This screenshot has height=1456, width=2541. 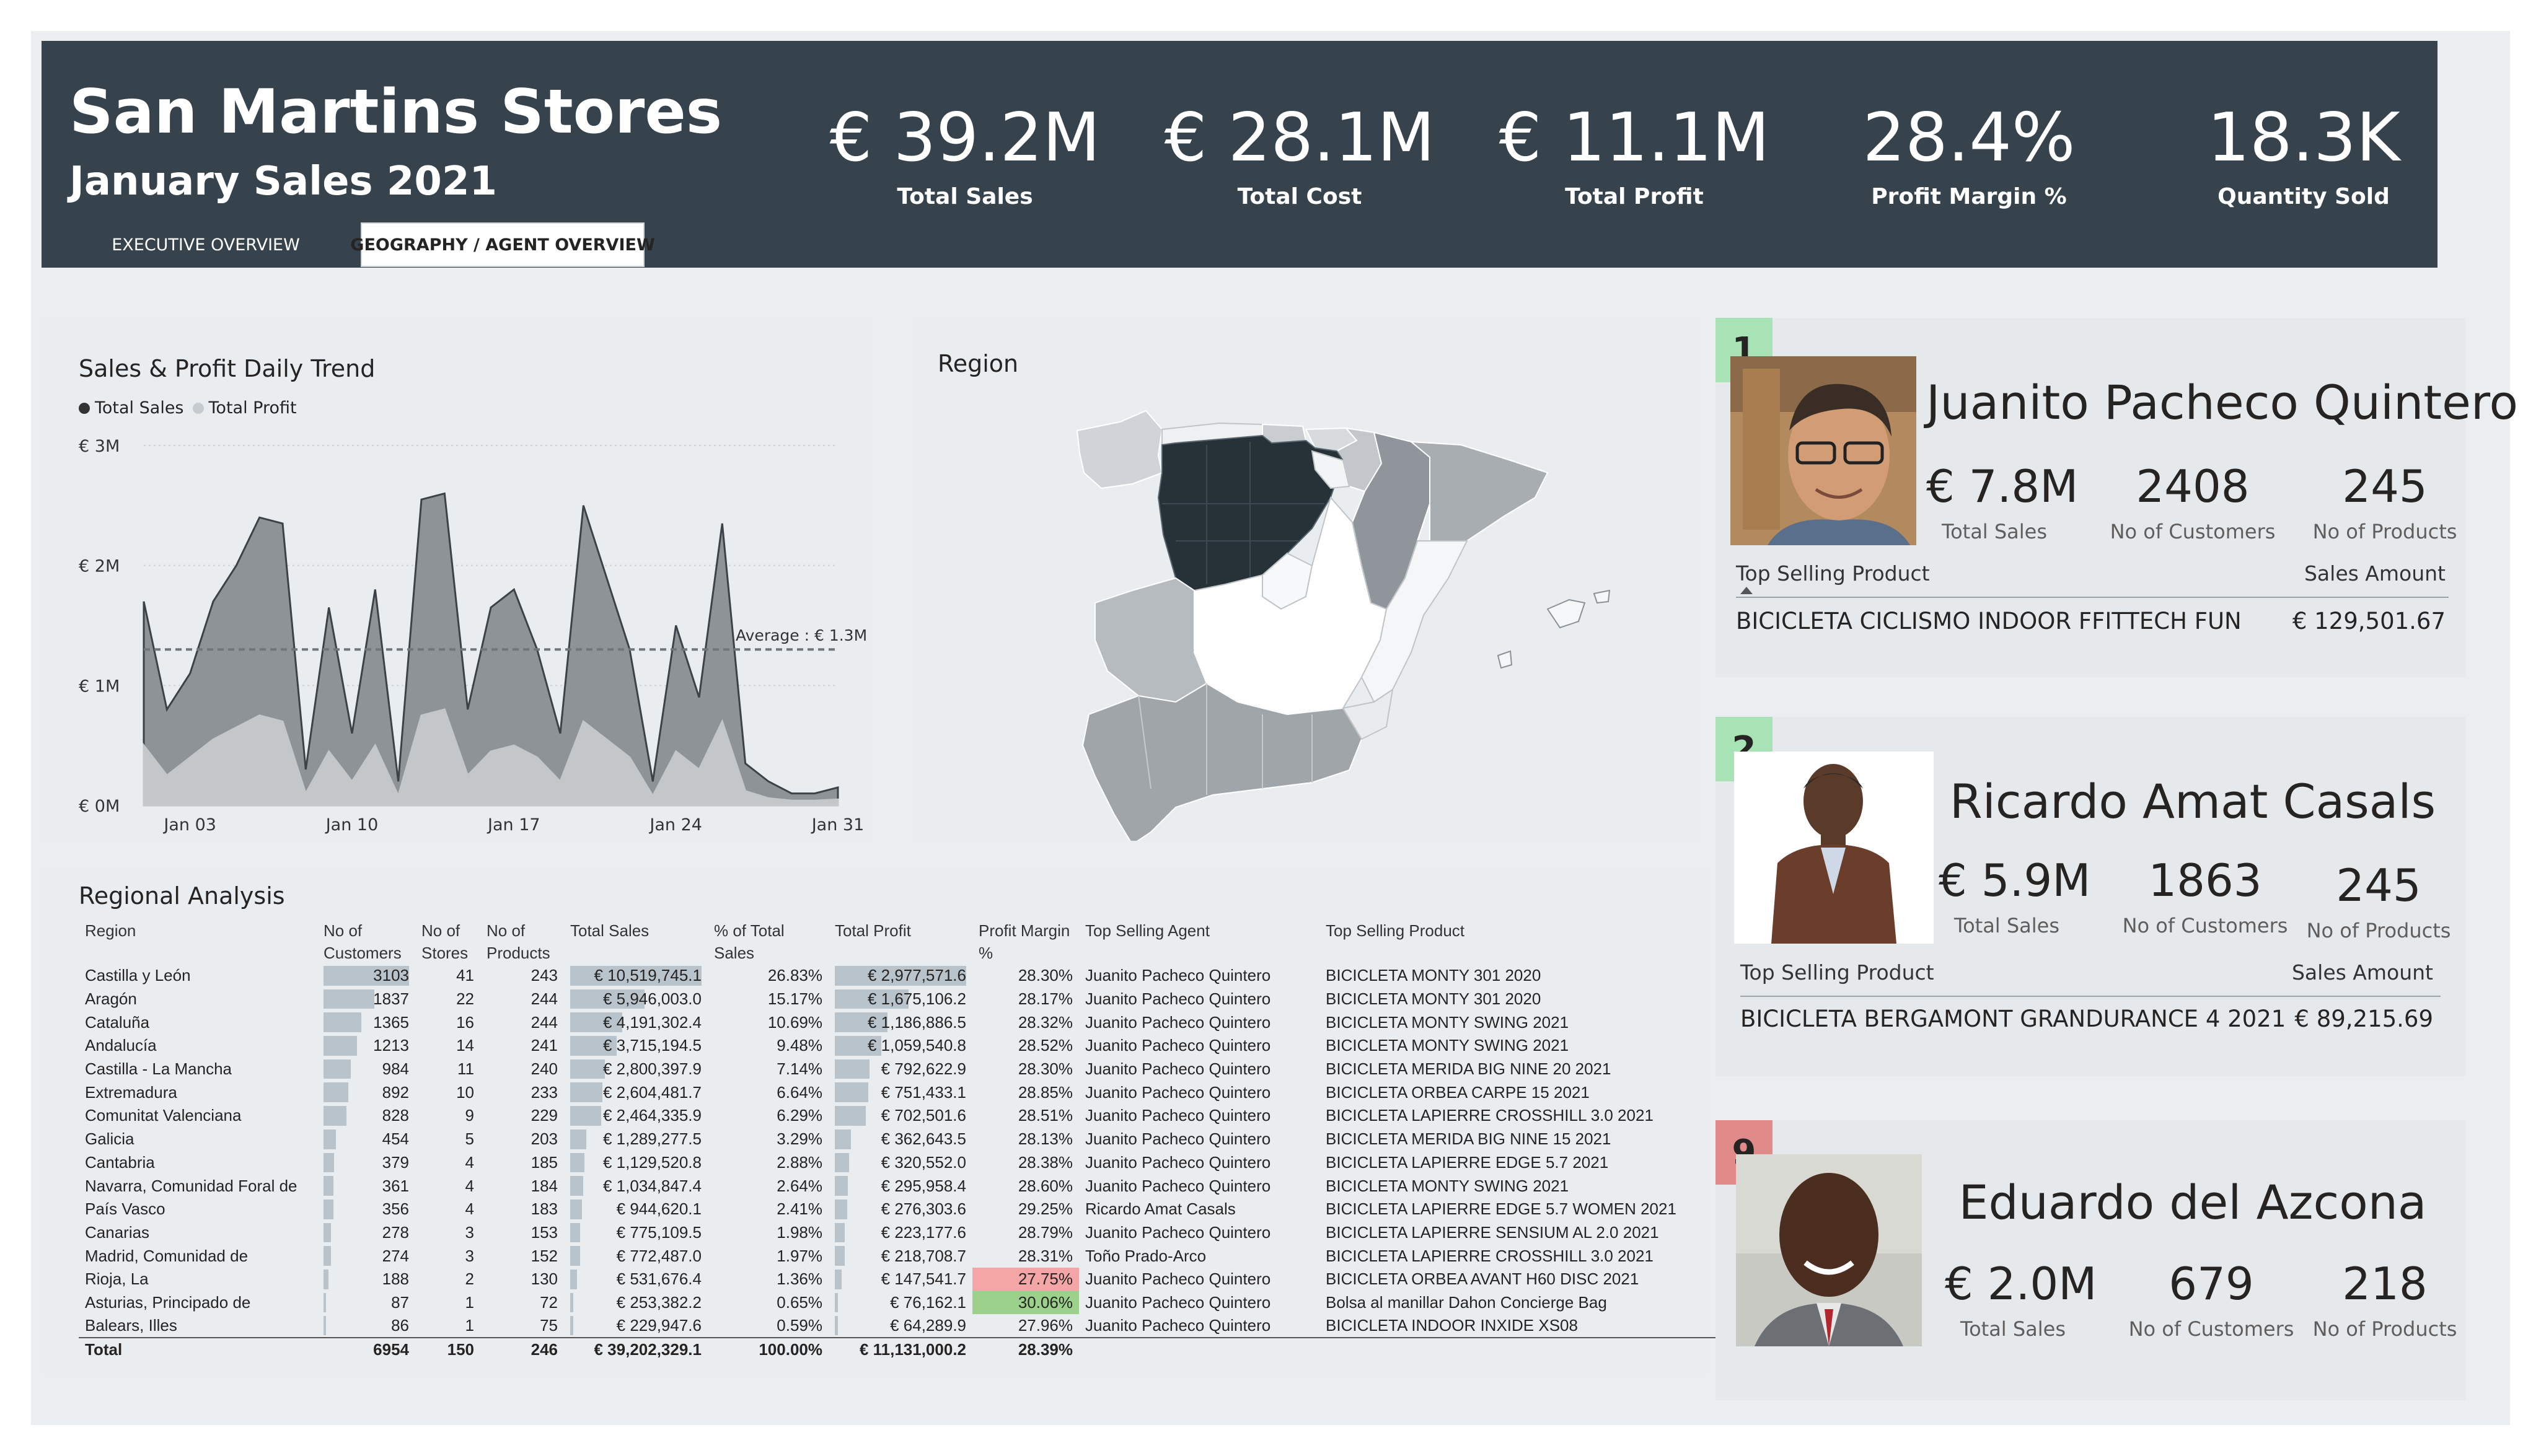 I want to click on table-cell: 361, so click(x=366, y=1186).